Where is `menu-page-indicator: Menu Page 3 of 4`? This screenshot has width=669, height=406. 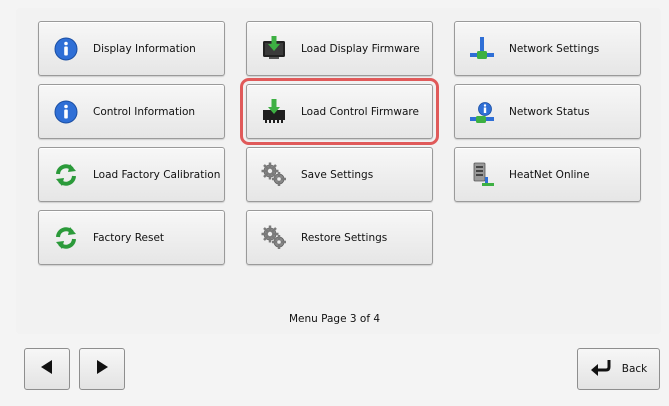 menu-page-indicator: Menu Page 3 of 4 is located at coordinates (334, 319).